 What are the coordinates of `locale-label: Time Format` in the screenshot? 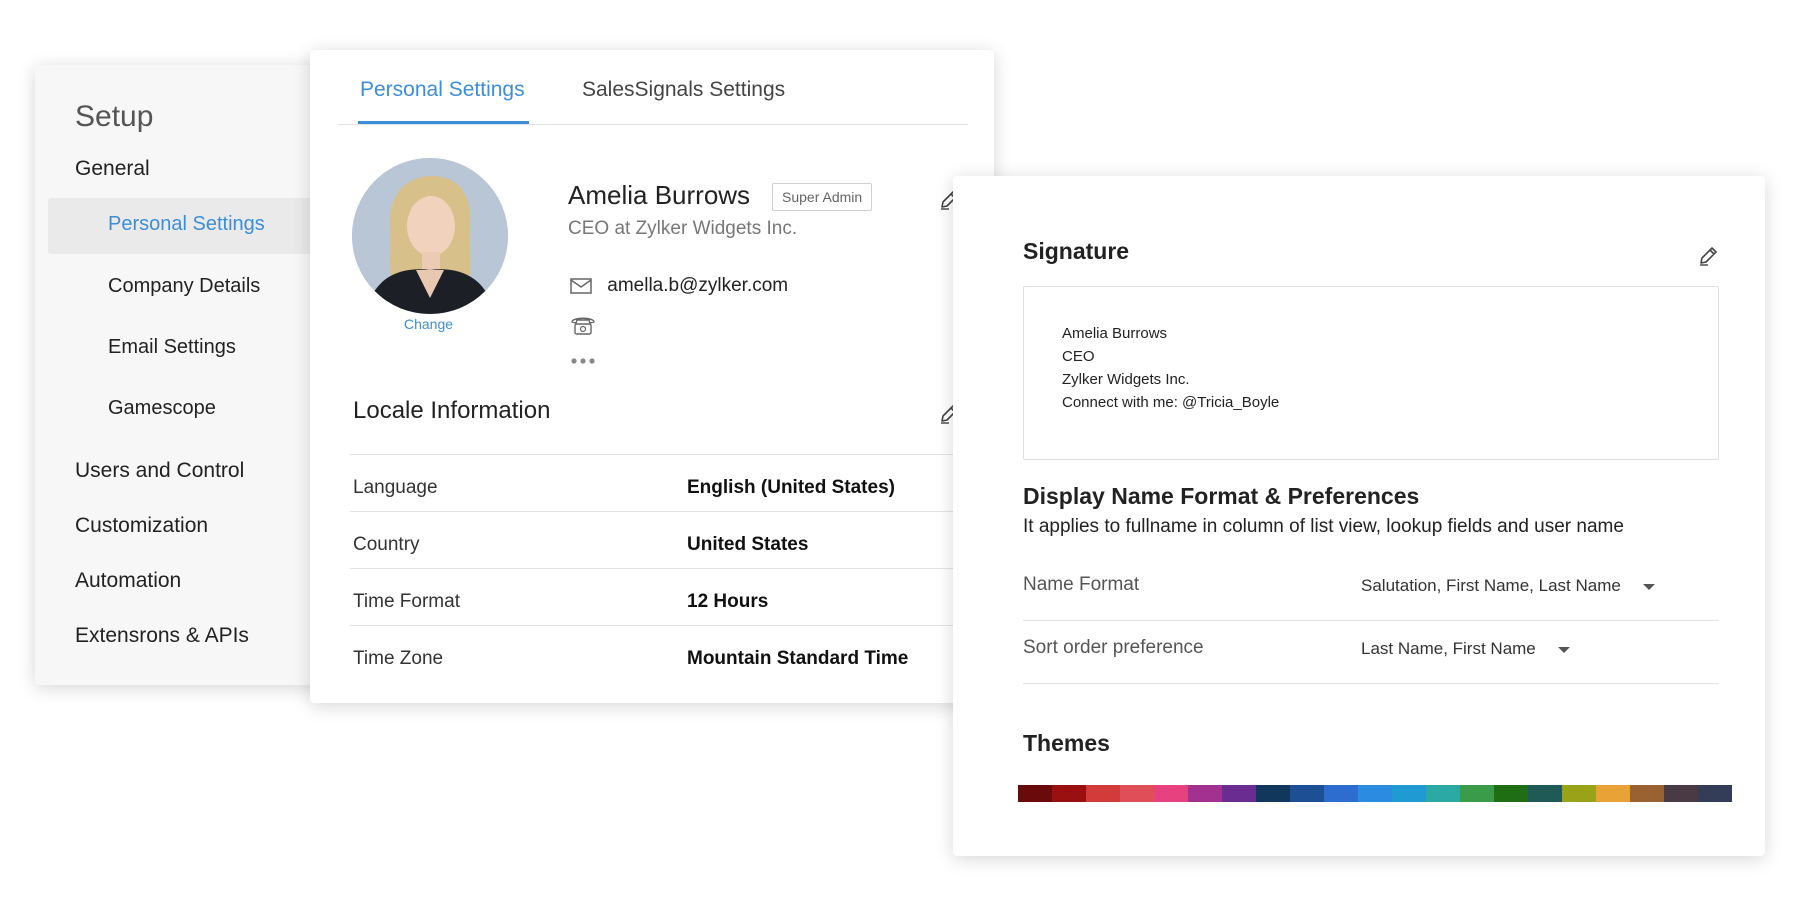 It's located at (406, 601).